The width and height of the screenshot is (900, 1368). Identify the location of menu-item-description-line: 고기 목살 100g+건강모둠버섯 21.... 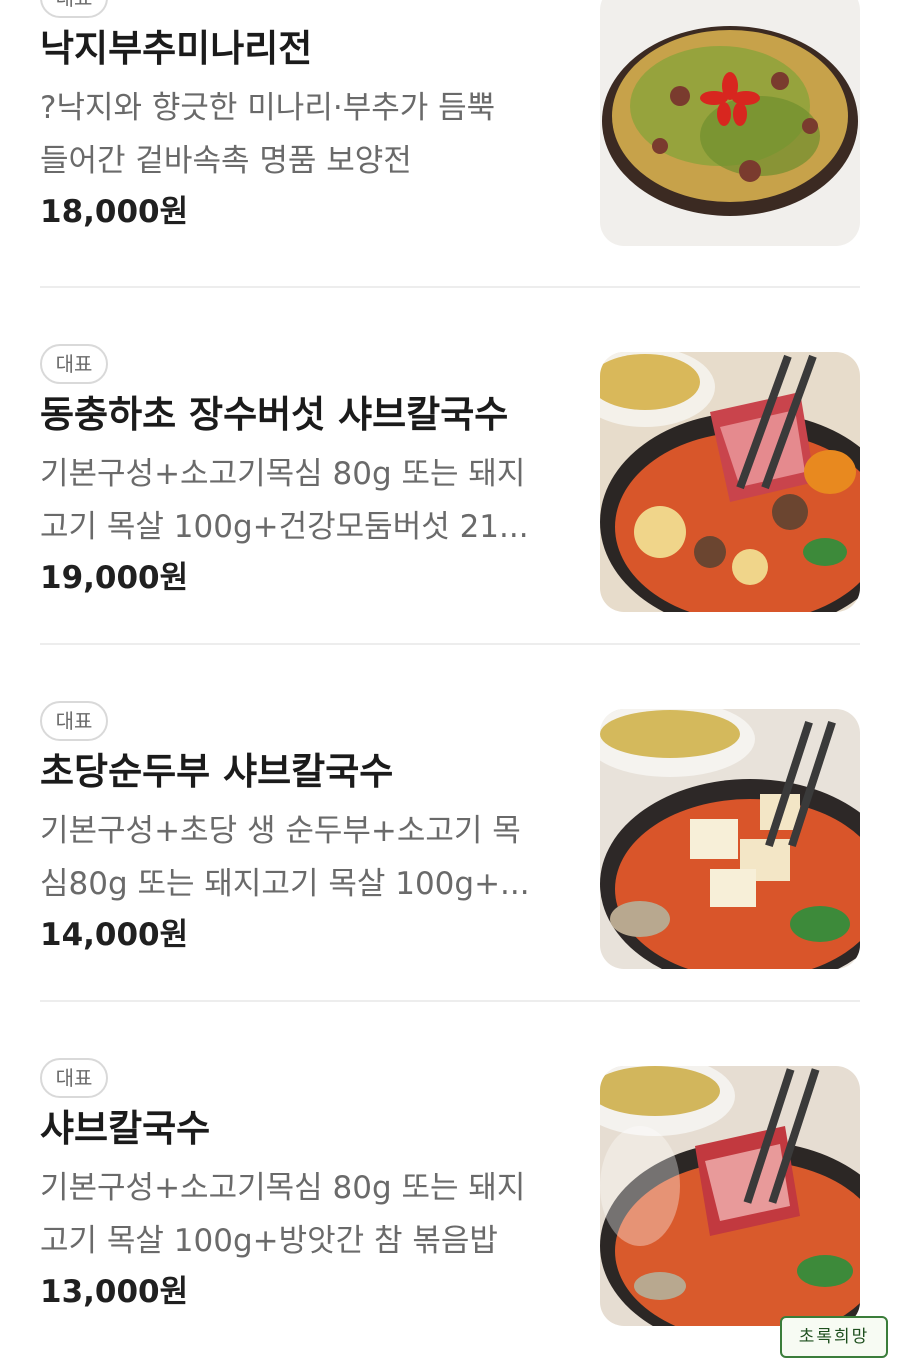
(284, 527).